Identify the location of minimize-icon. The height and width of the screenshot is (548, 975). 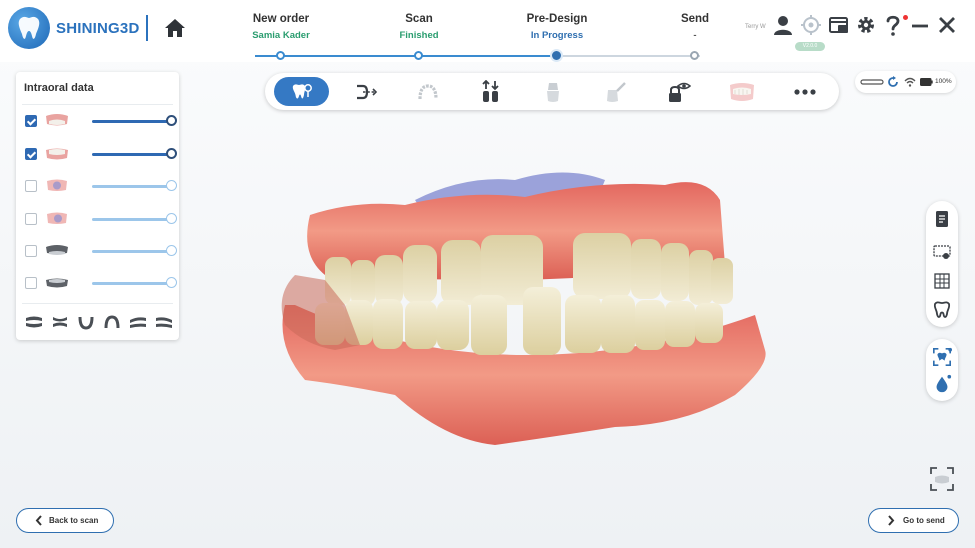
(920, 25).